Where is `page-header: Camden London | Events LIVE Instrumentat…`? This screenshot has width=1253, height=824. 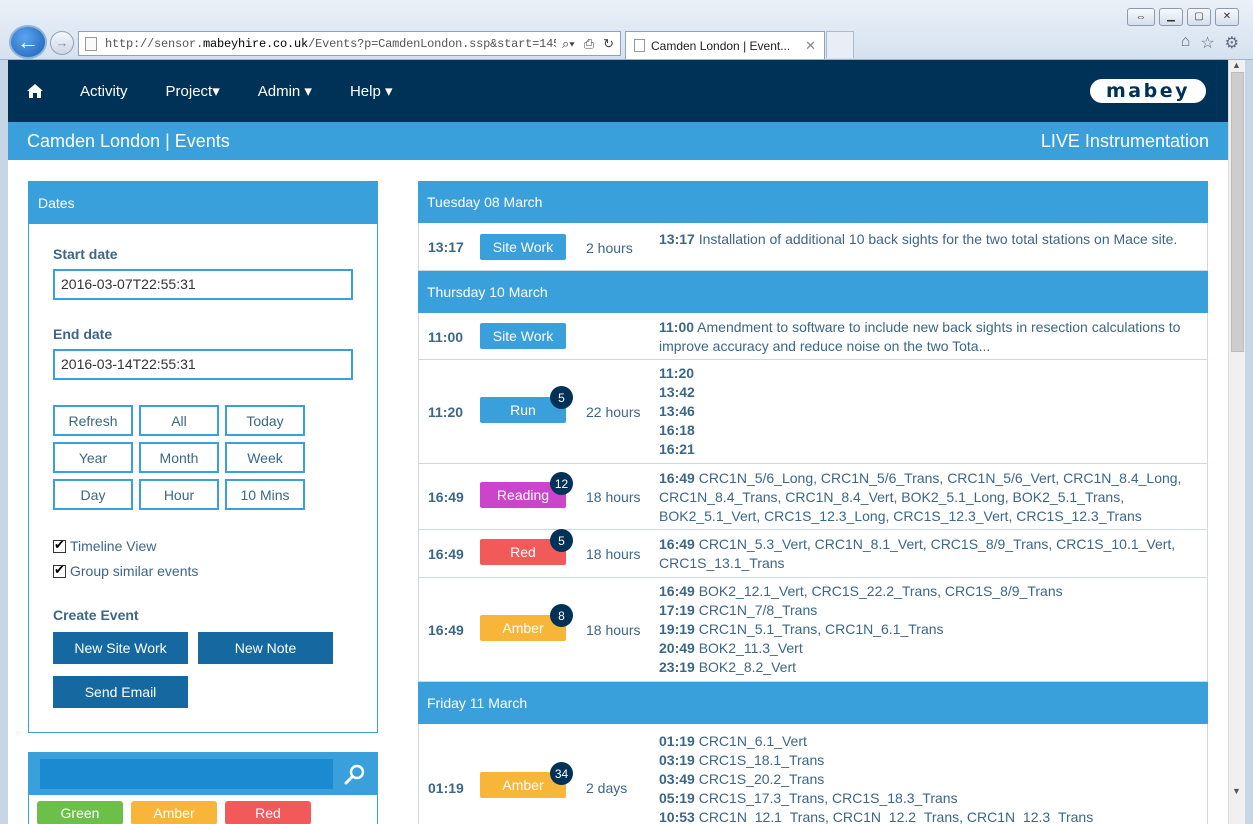 page-header: Camden London | Events LIVE Instrumentat… is located at coordinates (618, 141).